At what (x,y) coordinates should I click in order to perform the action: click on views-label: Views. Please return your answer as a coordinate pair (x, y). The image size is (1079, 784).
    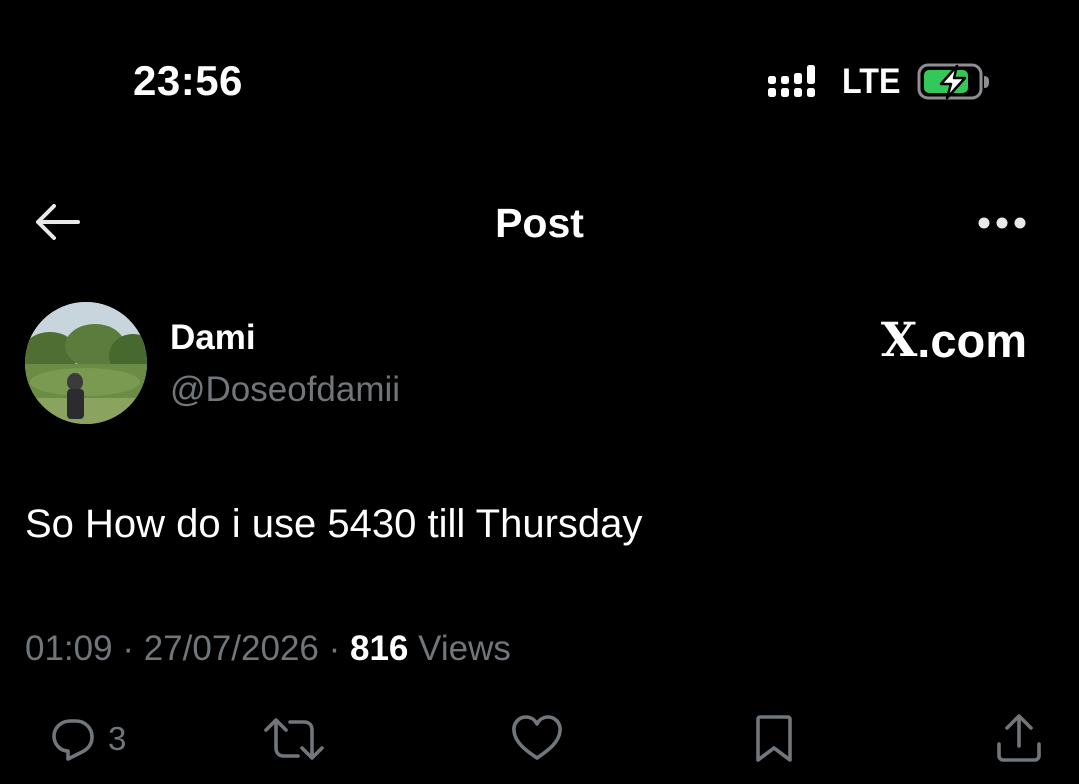
    Looking at the image, I should click on (459, 648).